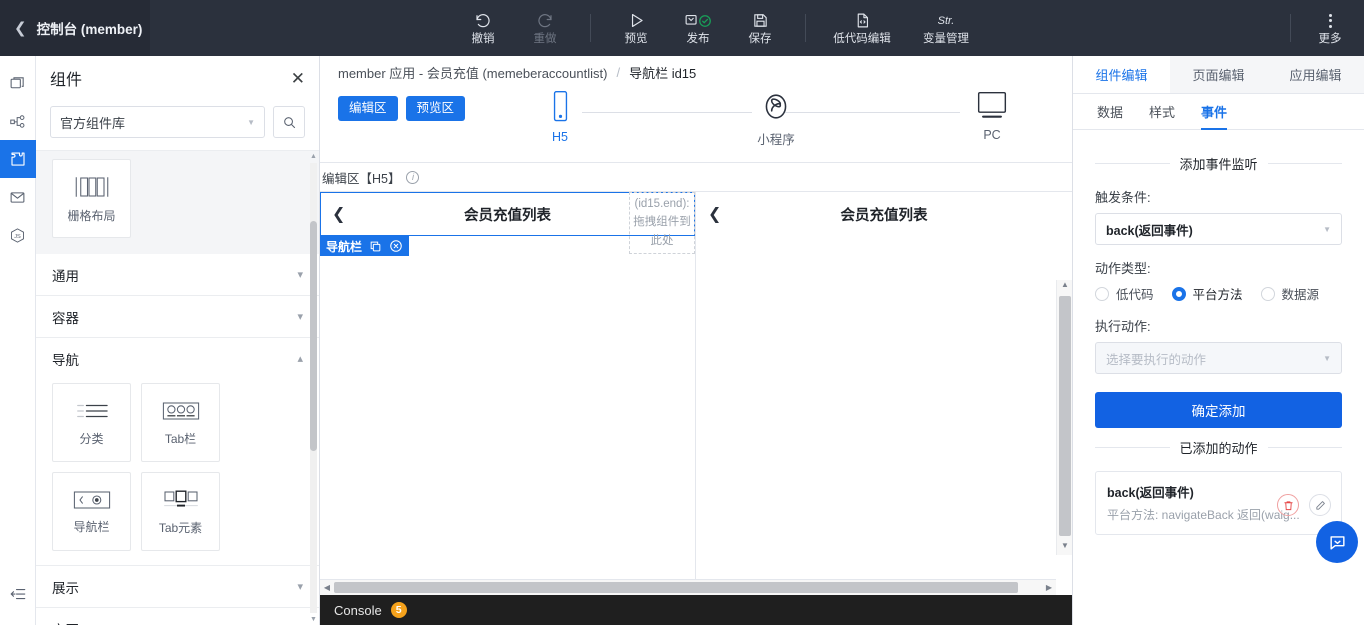  What do you see at coordinates (946, 28) in the screenshot?
I see `variable-manage-button: Str. 变量管理` at bounding box center [946, 28].